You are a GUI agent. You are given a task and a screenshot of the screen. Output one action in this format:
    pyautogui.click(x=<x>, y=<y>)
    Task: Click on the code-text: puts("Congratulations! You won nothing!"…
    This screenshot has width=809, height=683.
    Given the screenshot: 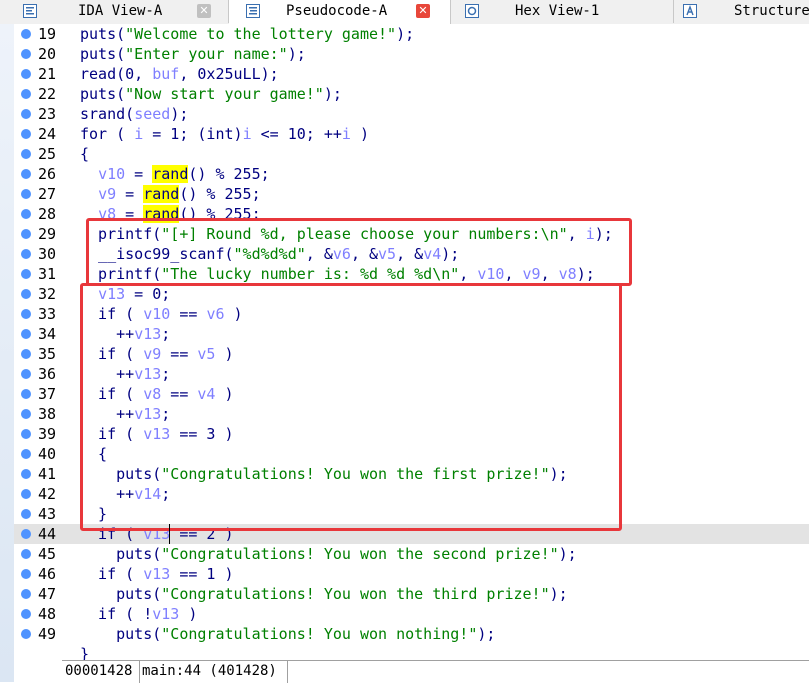 What is the action you would take?
    pyautogui.click(x=287, y=634)
    